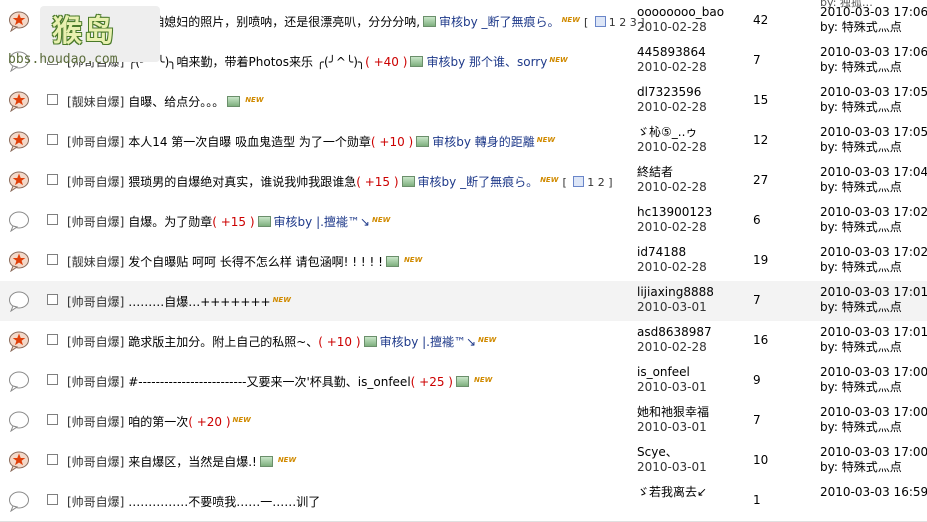  I want to click on thread-title-link: 本人14 第一次自曝 吸血鬼造型 为了一个勋章, so click(249, 142).